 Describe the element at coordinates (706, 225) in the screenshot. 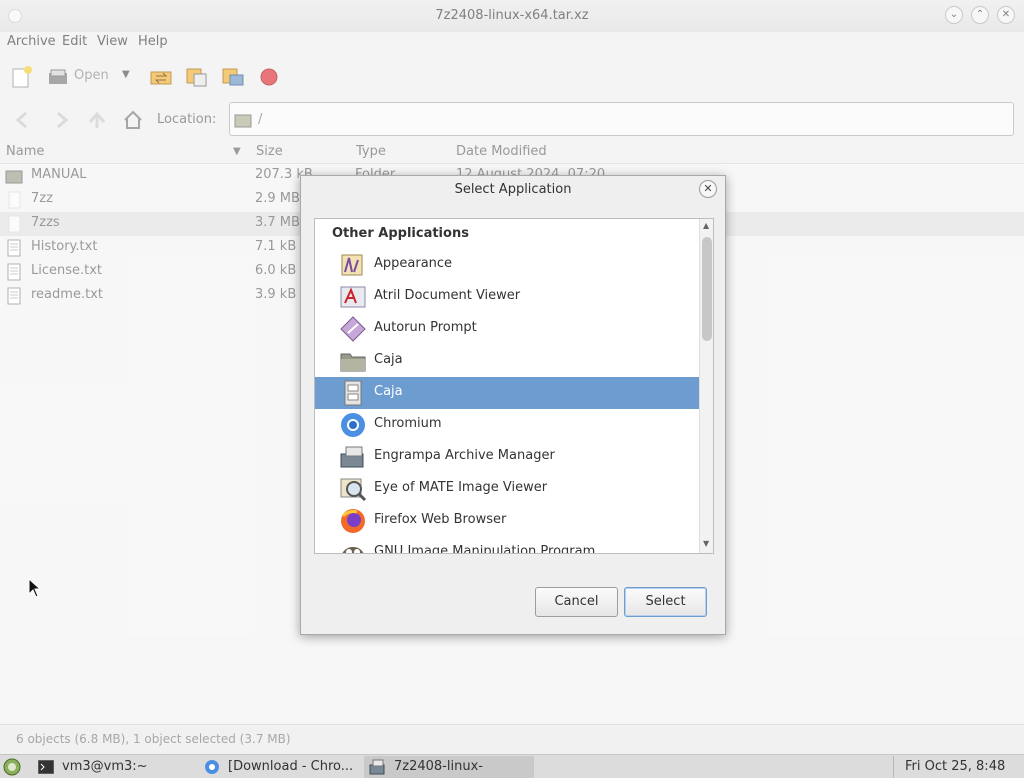

I see `scroll-up-icon: ▲` at that location.